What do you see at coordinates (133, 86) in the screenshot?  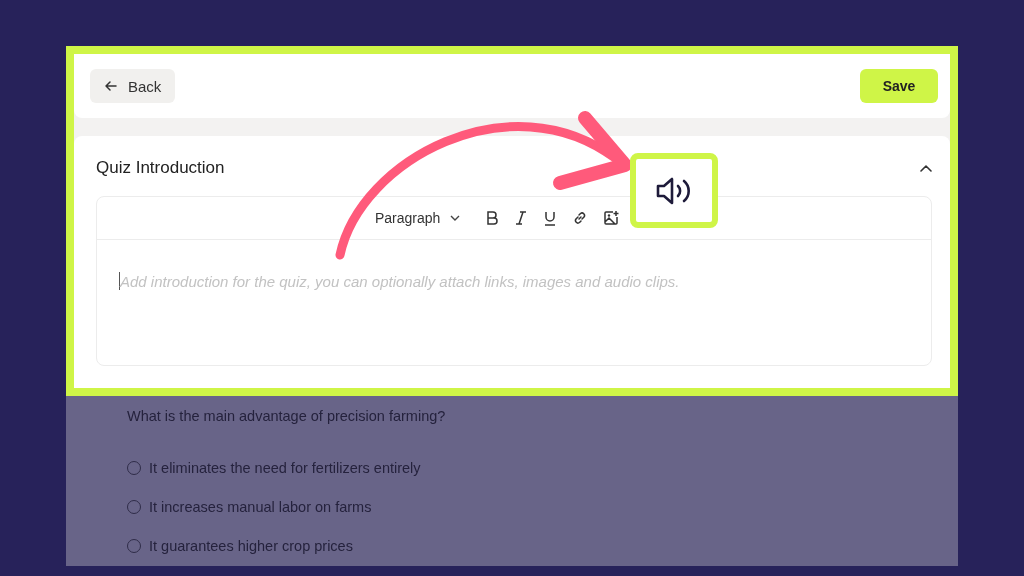 I see `back-button: Back` at bounding box center [133, 86].